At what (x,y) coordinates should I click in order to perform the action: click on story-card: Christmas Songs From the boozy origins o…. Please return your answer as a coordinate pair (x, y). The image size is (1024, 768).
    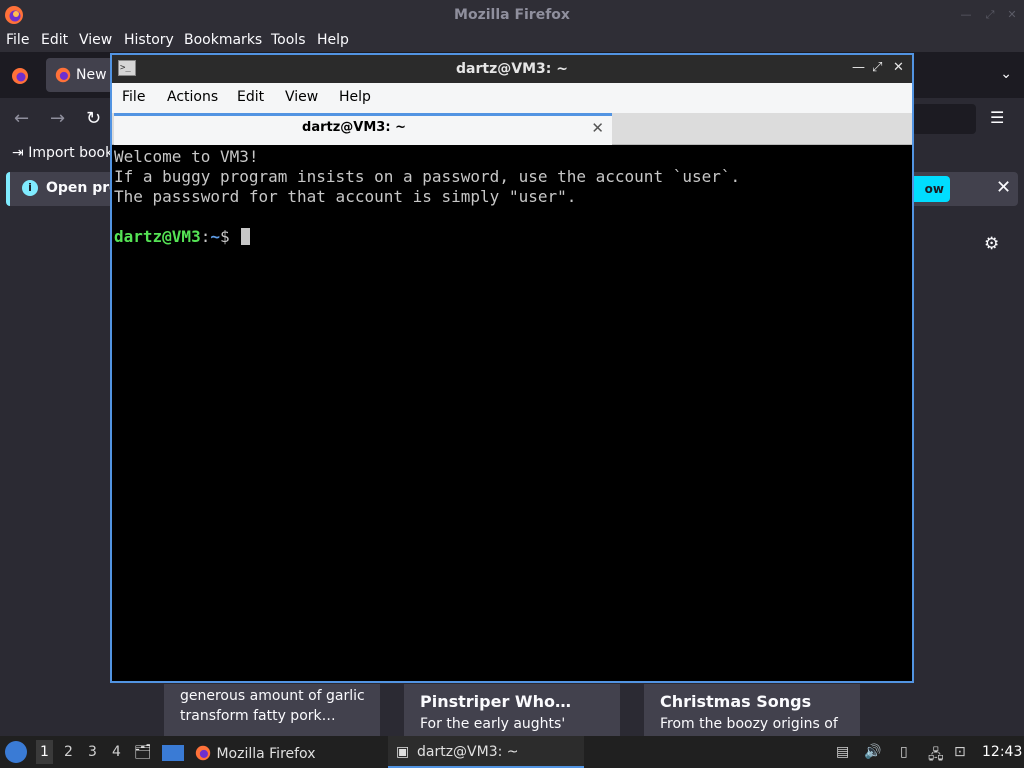
    Looking at the image, I should click on (752, 710).